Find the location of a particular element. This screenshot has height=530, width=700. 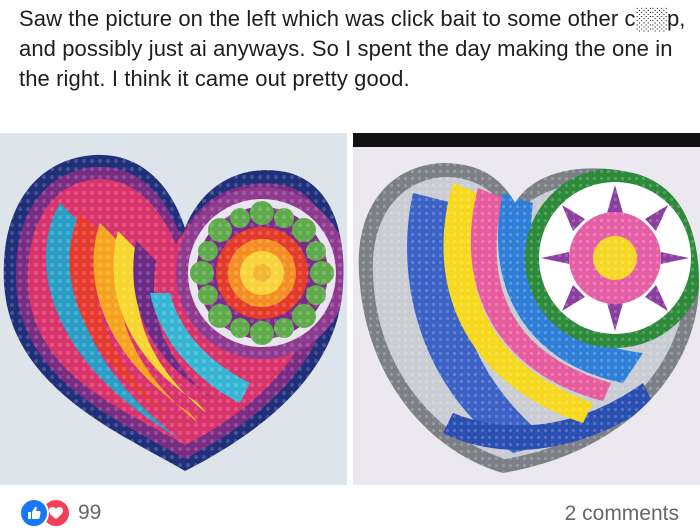

post-footer: 99 2 comments is located at coordinates (350, 512).